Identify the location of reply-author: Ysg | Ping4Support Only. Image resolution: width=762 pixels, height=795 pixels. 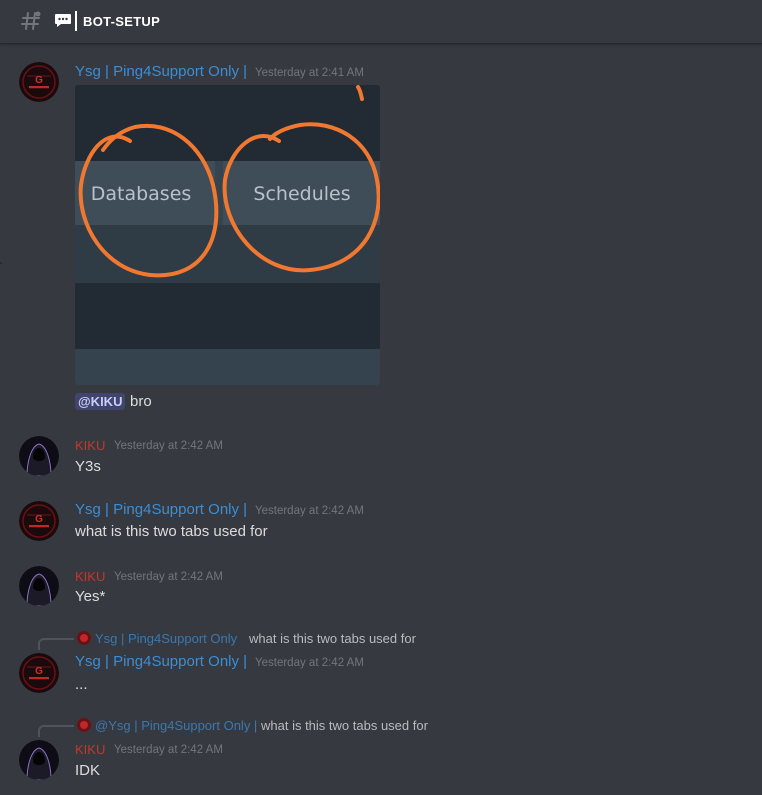
(166, 638).